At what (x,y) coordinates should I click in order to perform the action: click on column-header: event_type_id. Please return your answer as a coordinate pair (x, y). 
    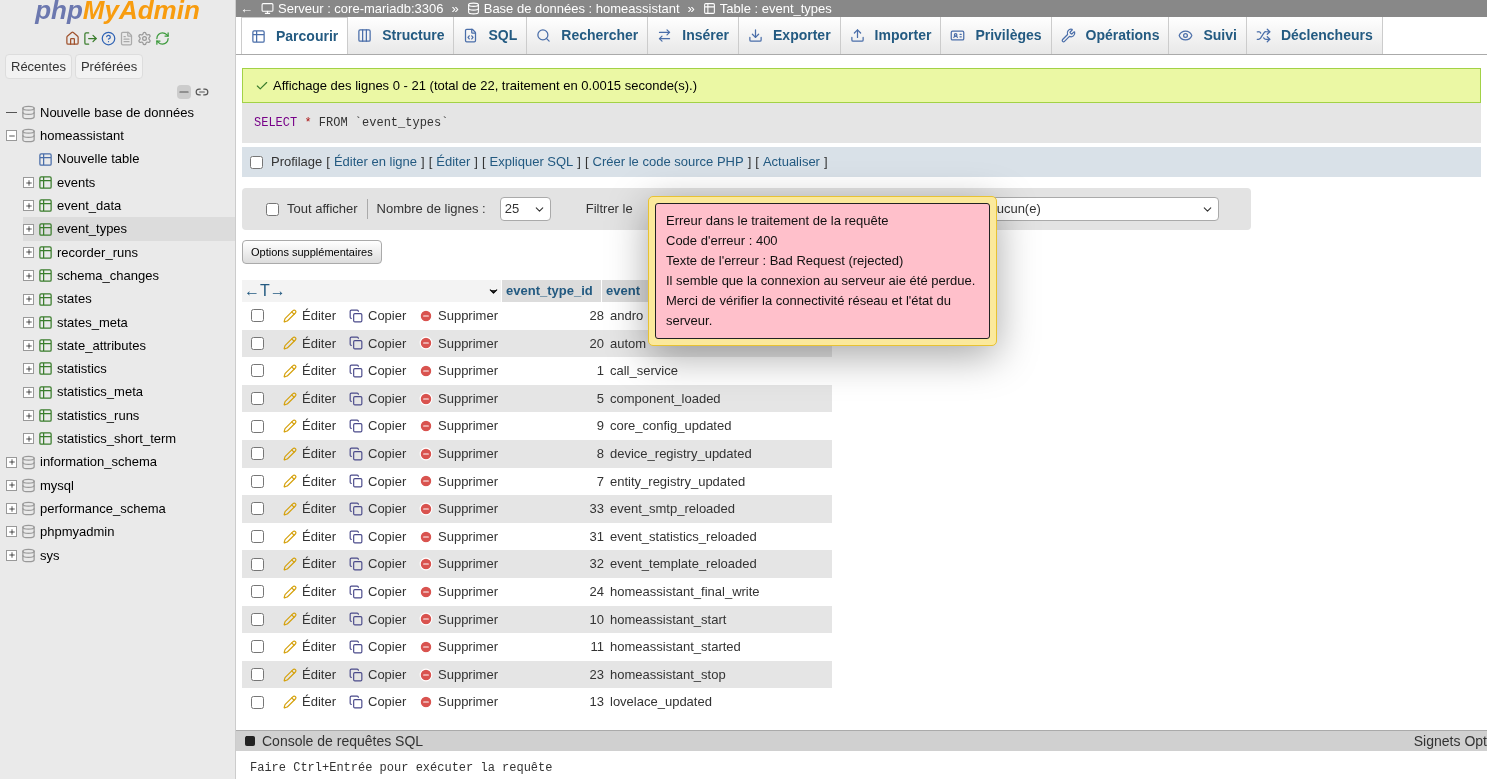
    Looking at the image, I should click on (551, 291).